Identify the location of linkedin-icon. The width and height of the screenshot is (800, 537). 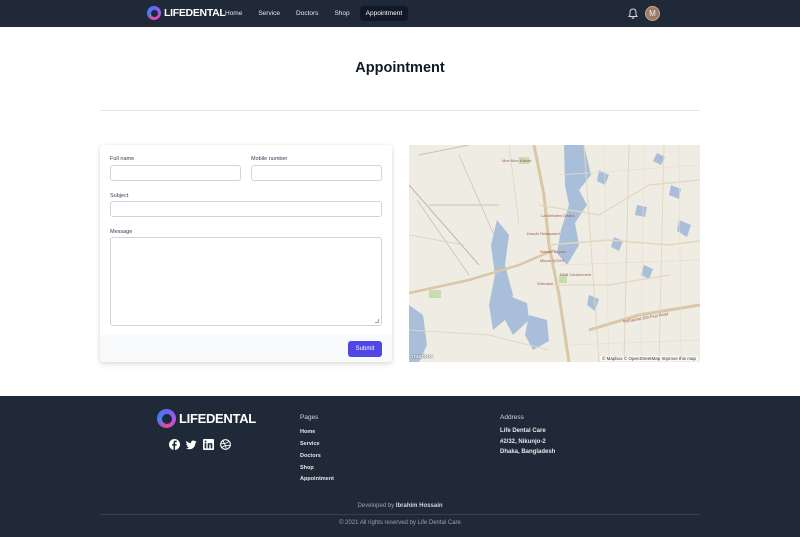
(208, 444).